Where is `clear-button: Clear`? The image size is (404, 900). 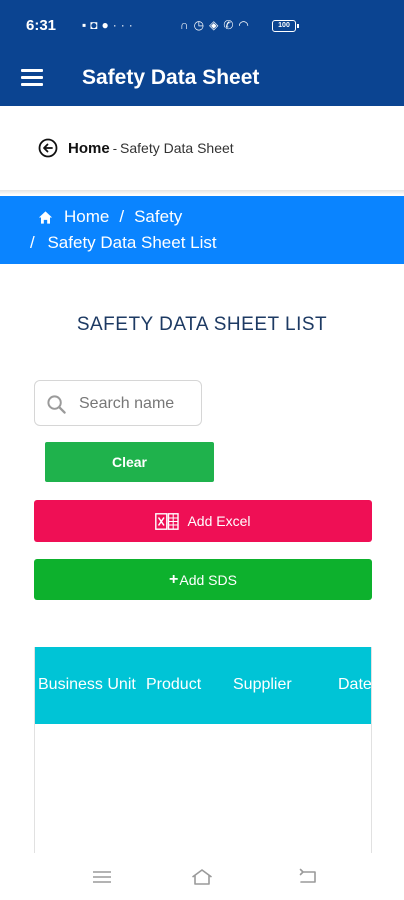 clear-button: Clear is located at coordinates (129, 462).